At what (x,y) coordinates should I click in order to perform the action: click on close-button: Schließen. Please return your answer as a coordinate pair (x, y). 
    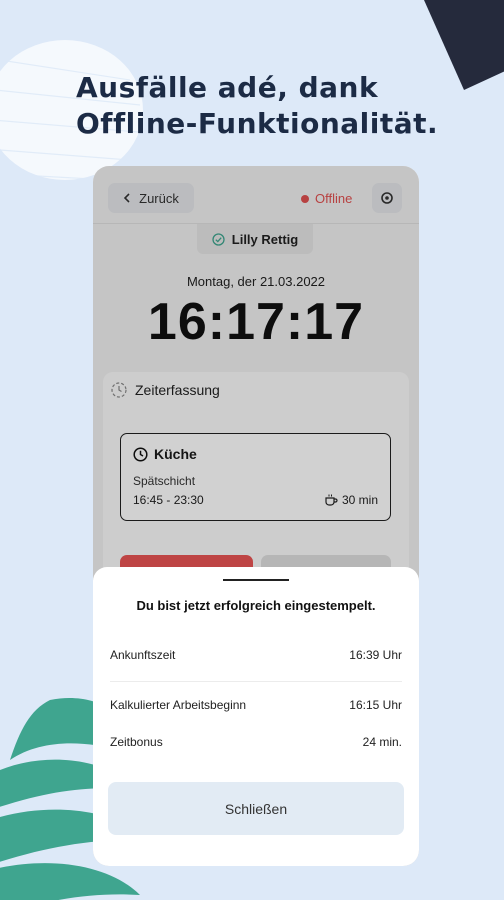
    Looking at the image, I should click on (256, 808).